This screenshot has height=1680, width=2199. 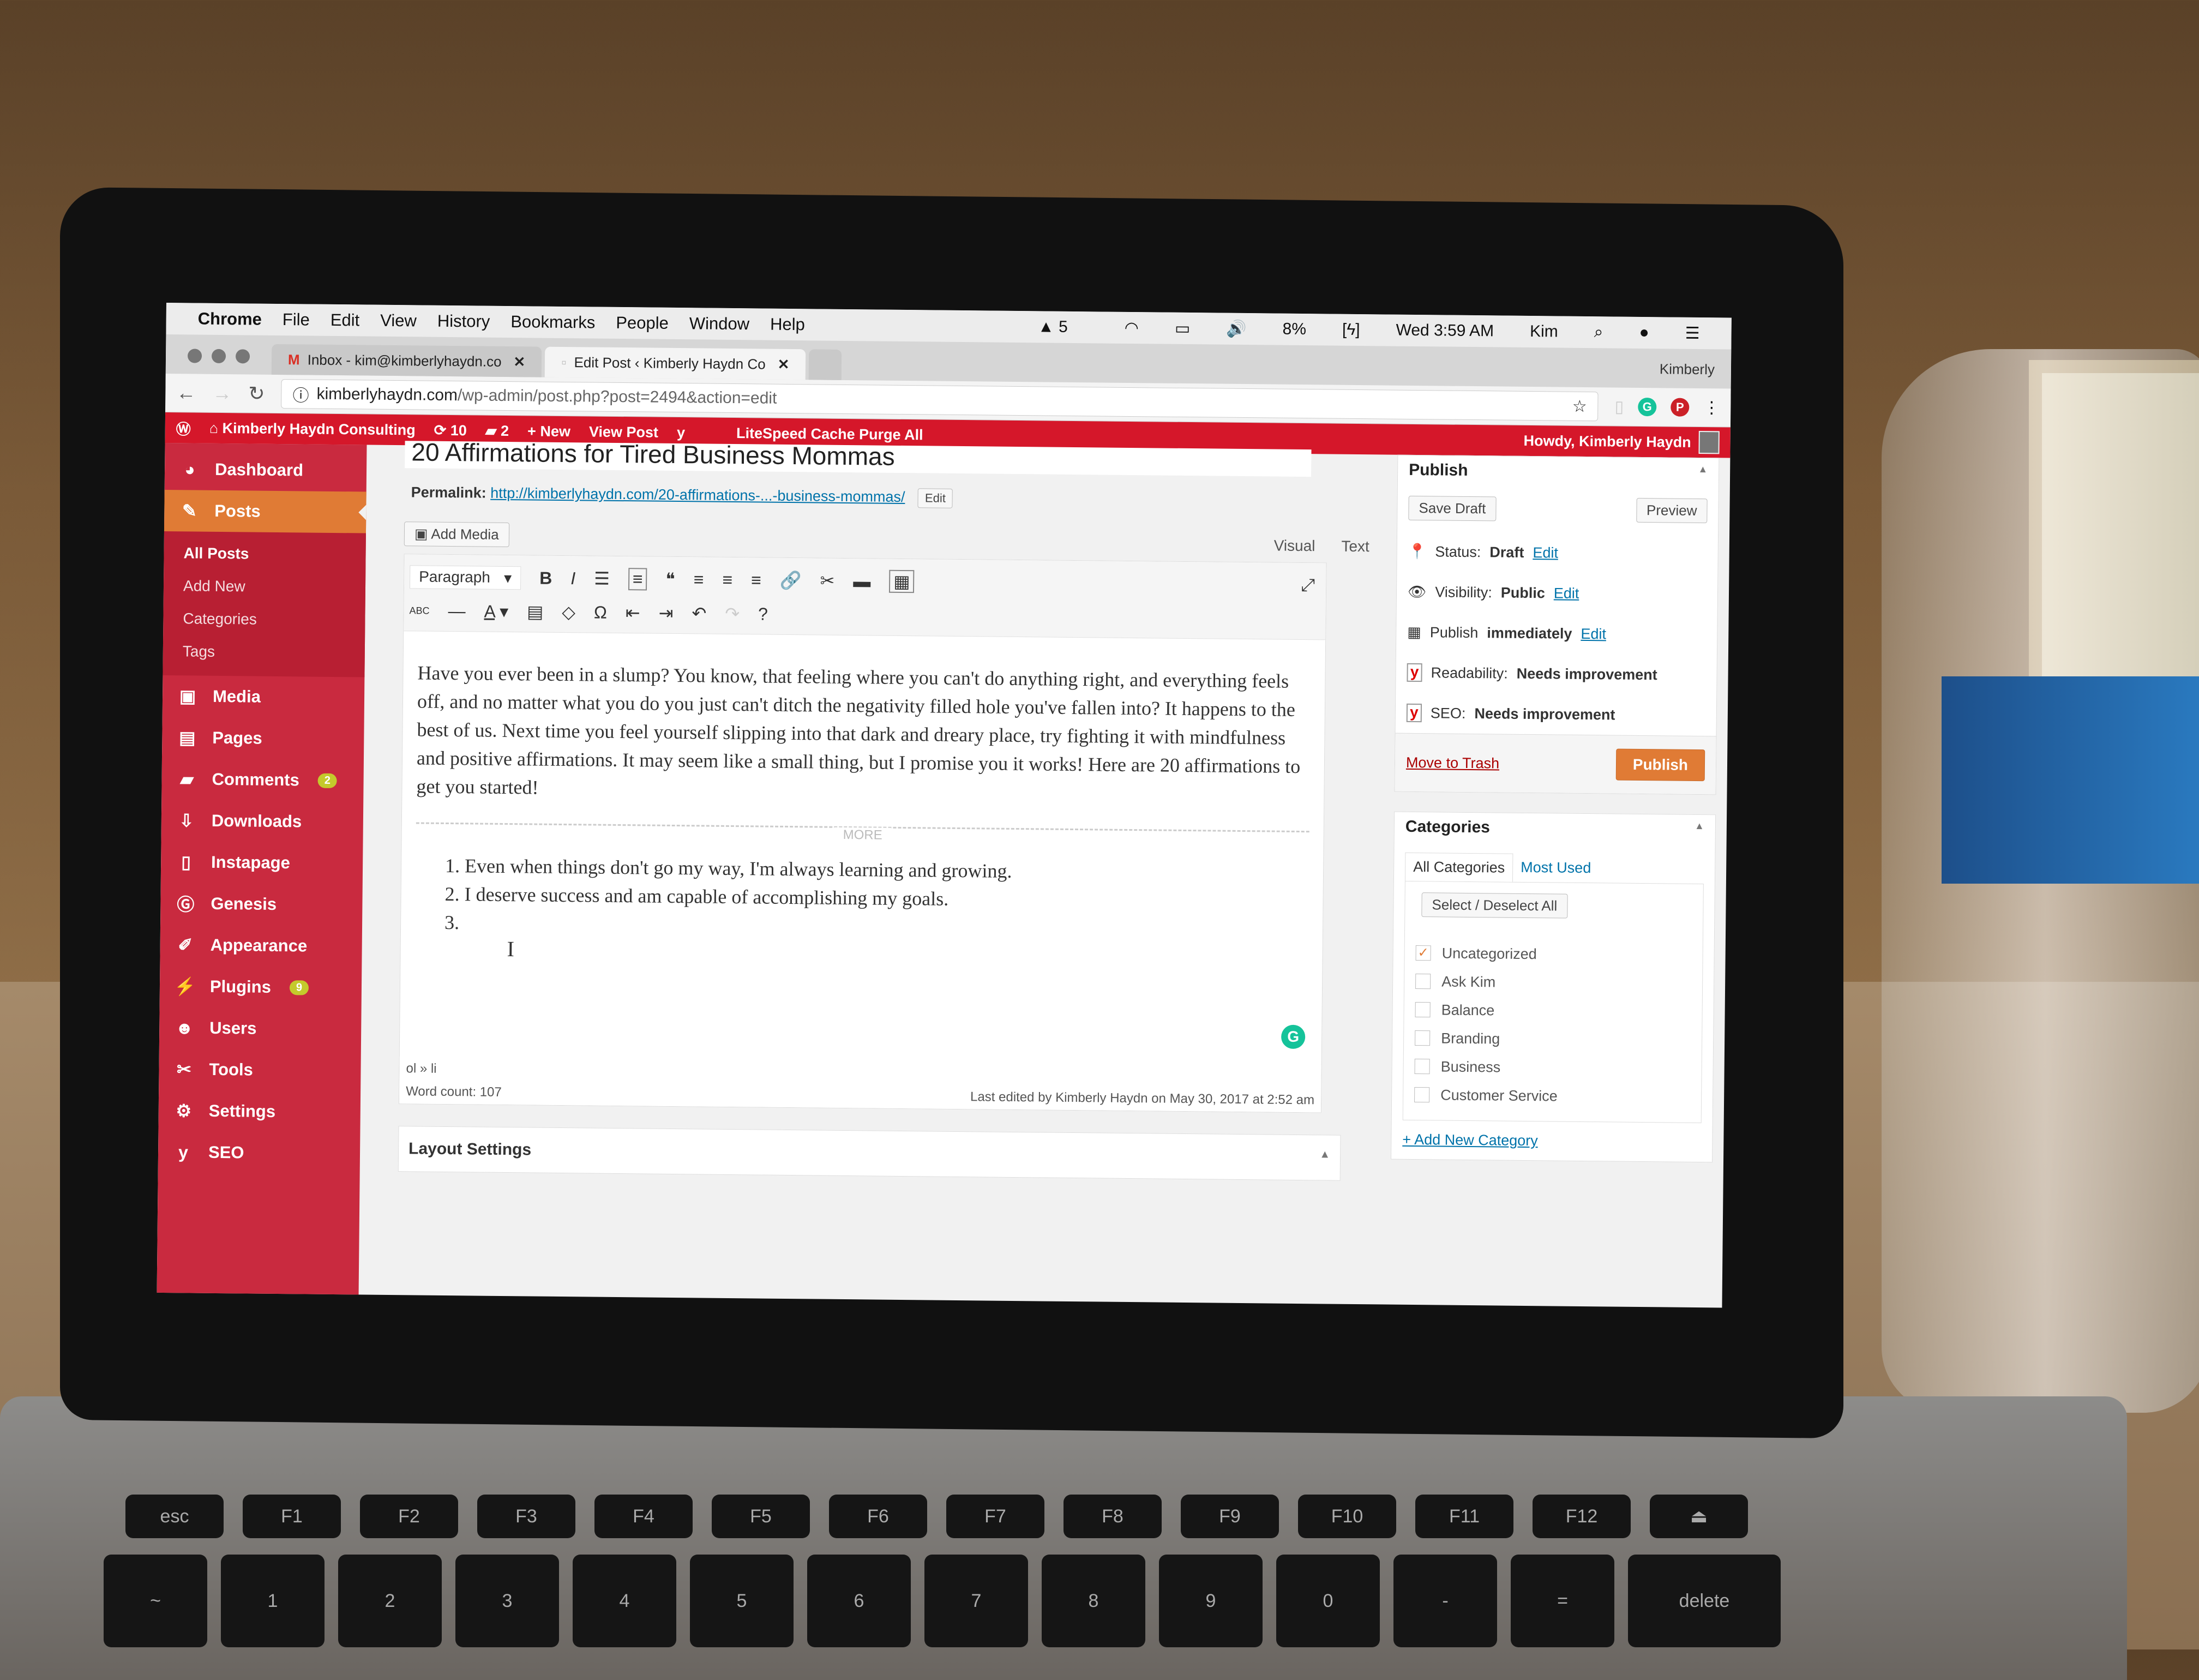 What do you see at coordinates (600, 612) in the screenshot?
I see `special-character-icon: Ω` at bounding box center [600, 612].